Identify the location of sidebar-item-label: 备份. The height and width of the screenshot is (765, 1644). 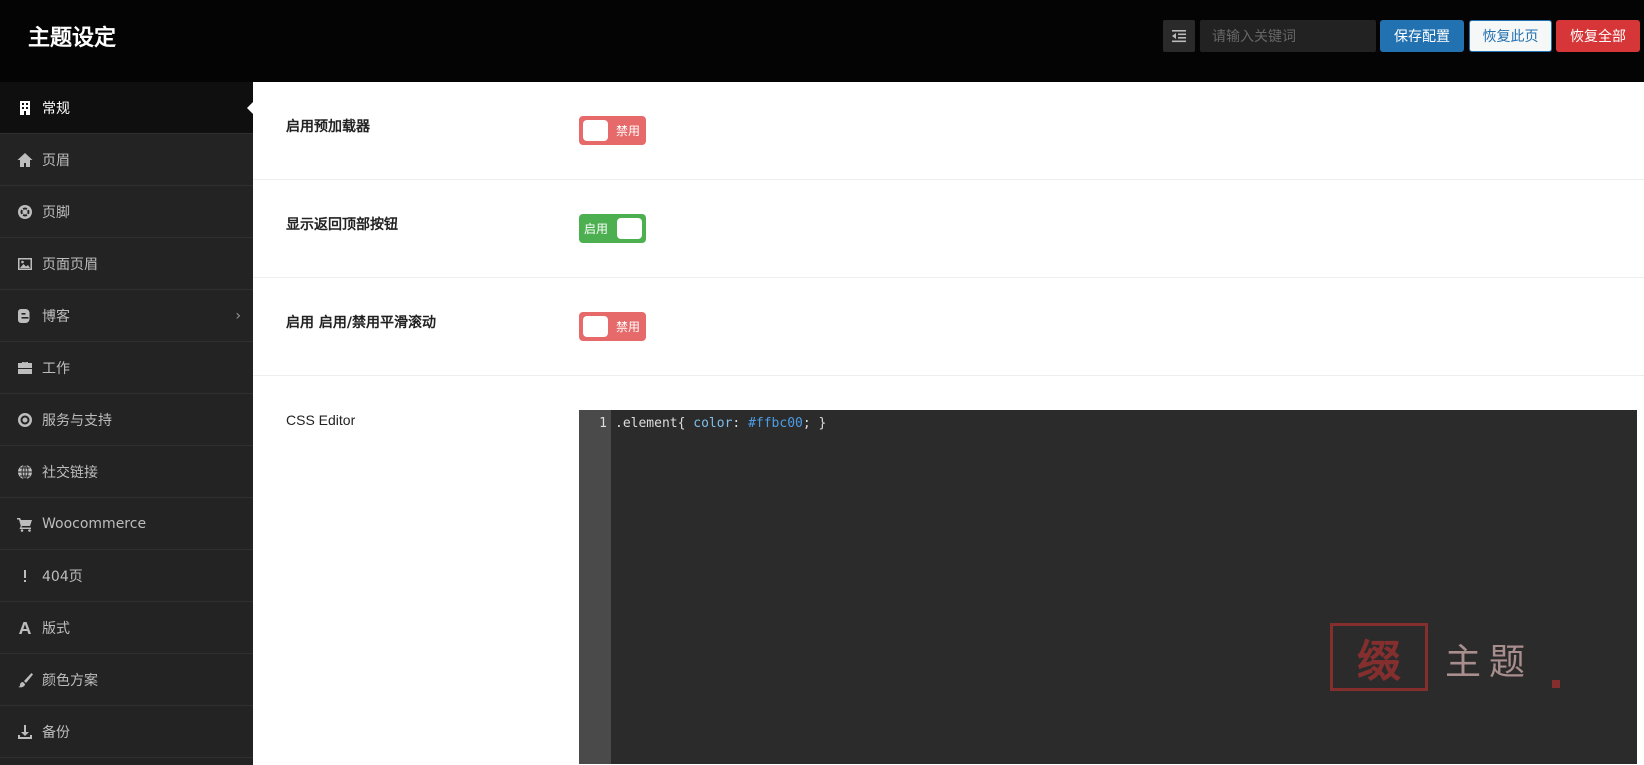
(56, 732).